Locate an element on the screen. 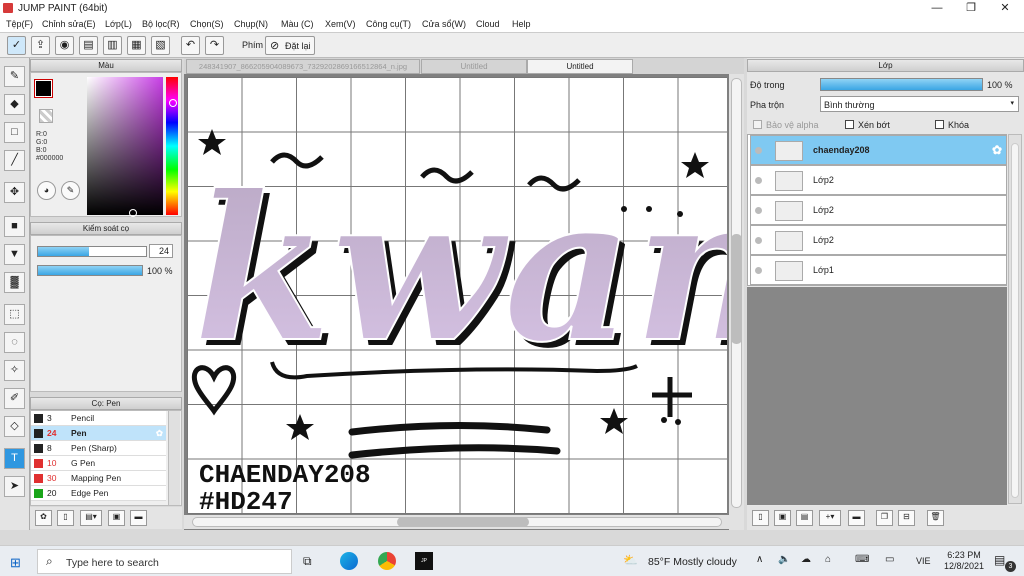  clock: 6:23 PM 12/8/2021 is located at coordinates (964, 561).